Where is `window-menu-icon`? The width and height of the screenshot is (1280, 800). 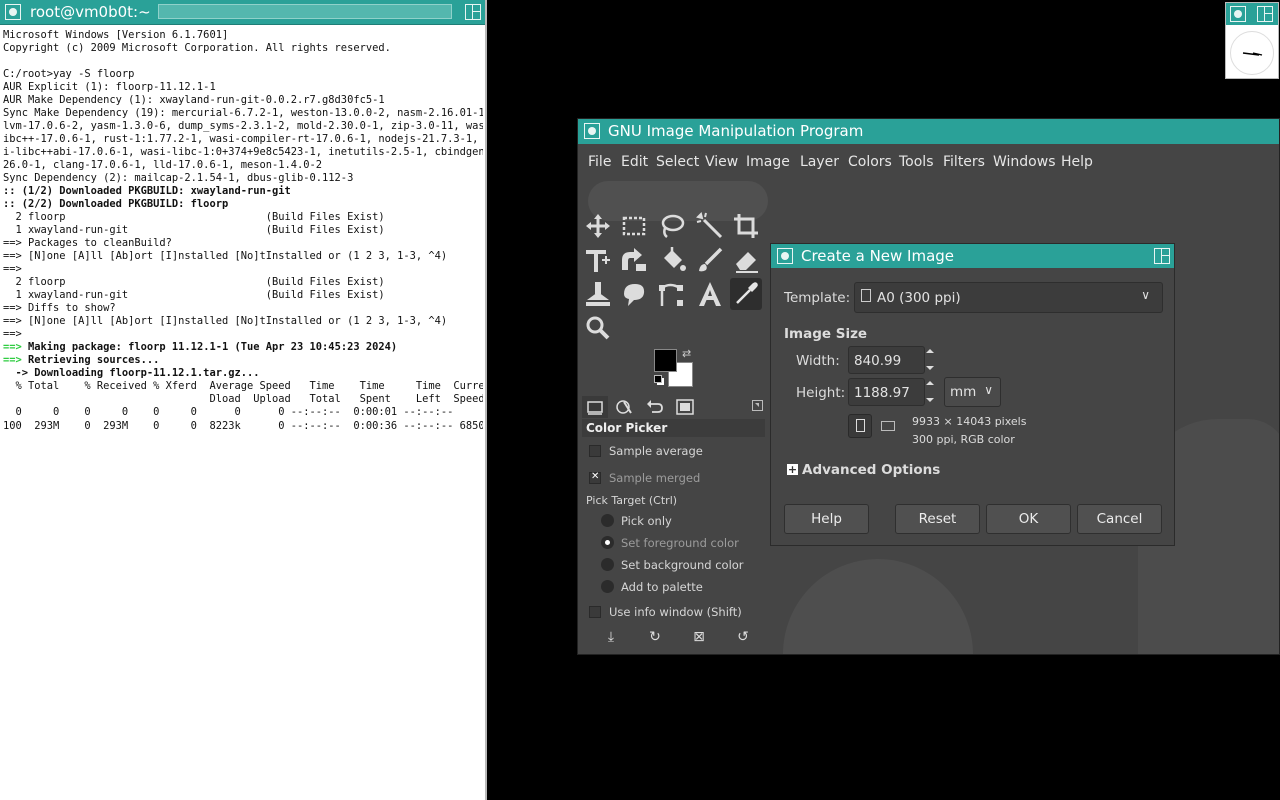 window-menu-icon is located at coordinates (13, 12).